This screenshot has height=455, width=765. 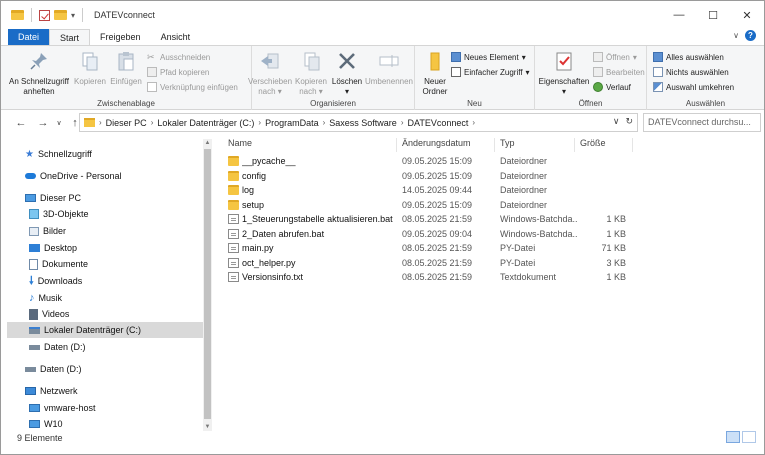 I want to click on easy-access-button: Einfacher Zugriff ▾, so click(x=490, y=72).